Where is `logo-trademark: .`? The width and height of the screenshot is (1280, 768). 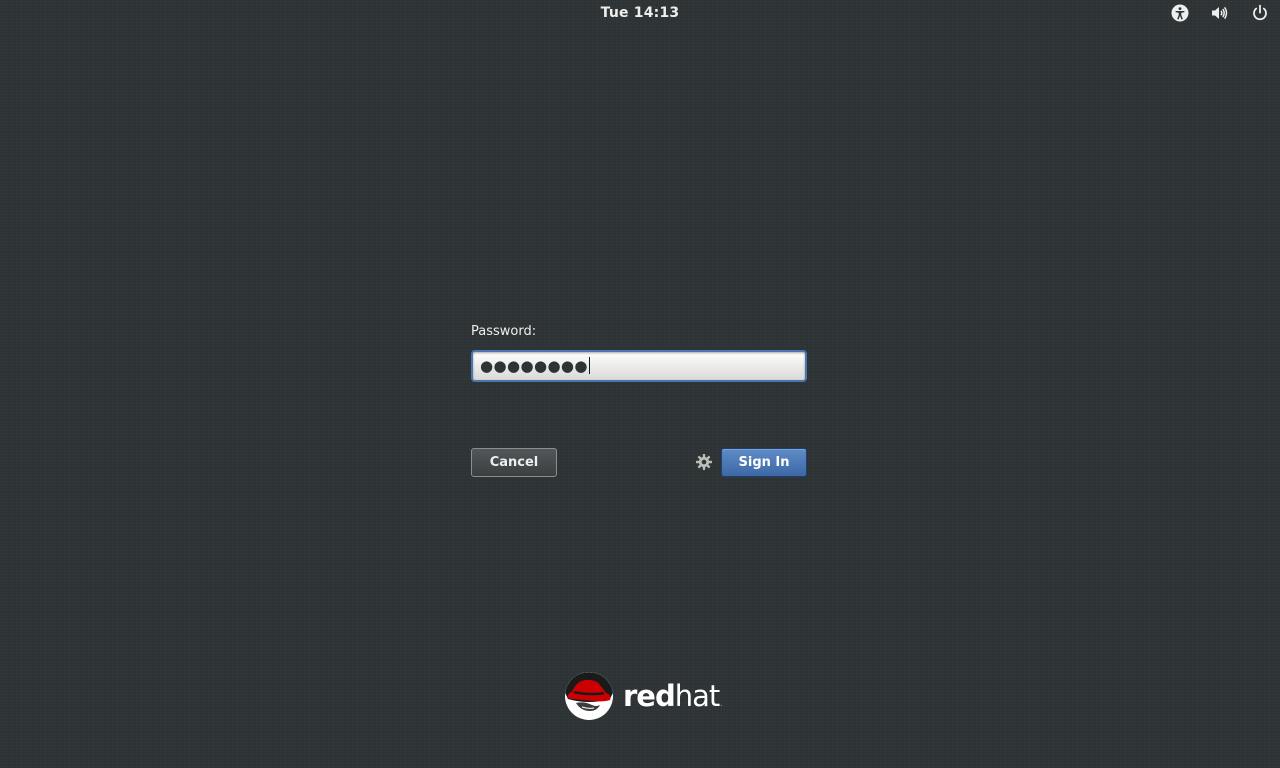
logo-trademark: . is located at coordinates (721, 704).